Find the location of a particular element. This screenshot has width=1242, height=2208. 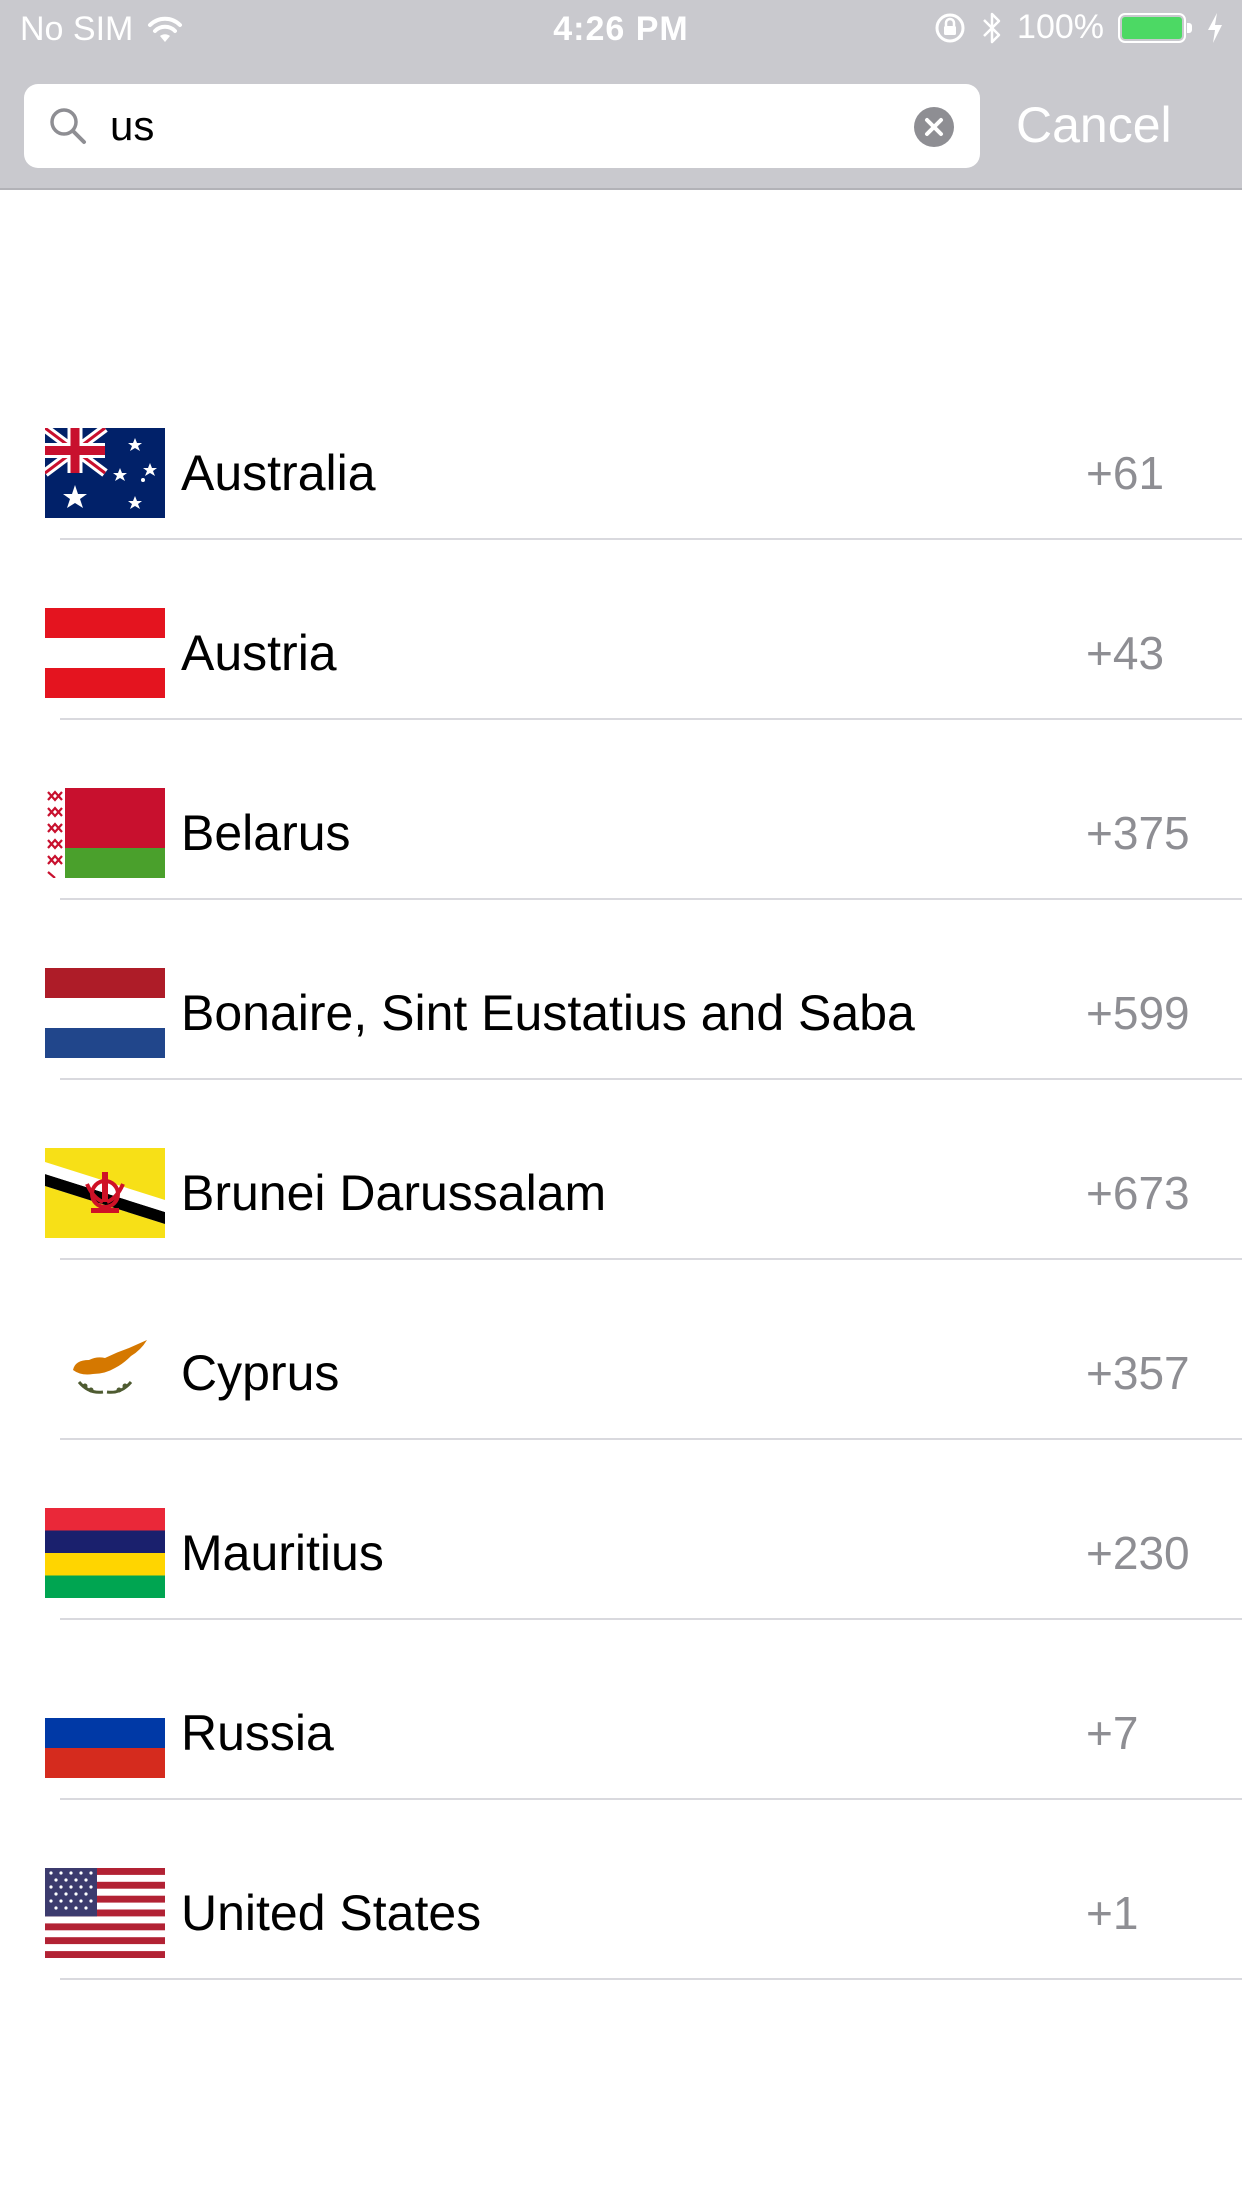

country-name: Austria is located at coordinates (259, 653).